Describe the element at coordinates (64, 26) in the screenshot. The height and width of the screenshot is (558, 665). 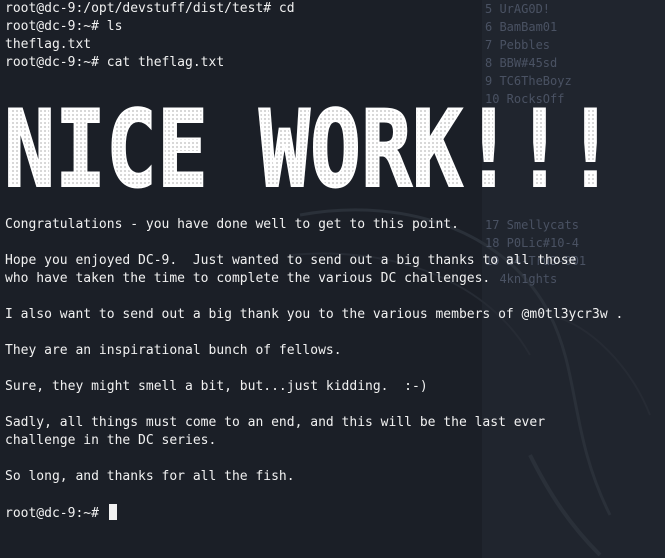
I see `command-line: root@dc-9:~# ls` at that location.